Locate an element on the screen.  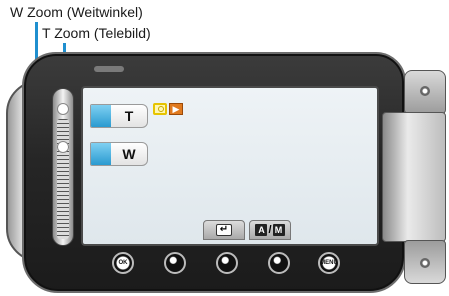
return-button: ↵ is located at coordinates (224, 230).